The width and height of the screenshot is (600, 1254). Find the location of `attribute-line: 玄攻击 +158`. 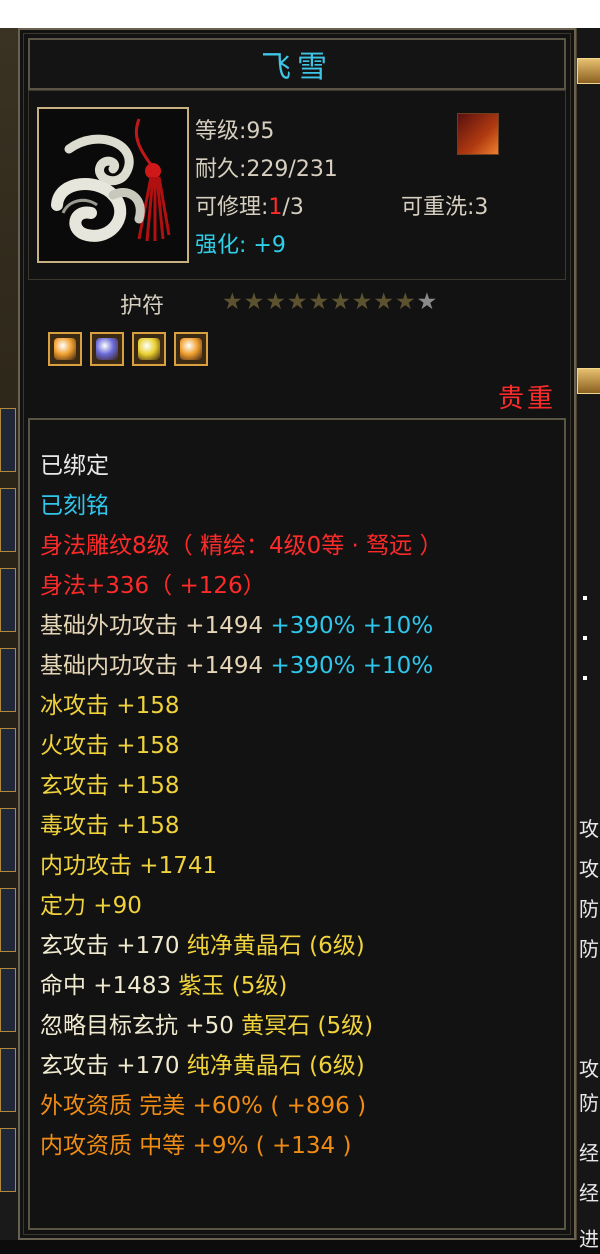

attribute-line: 玄攻击 +158 is located at coordinates (110, 786).